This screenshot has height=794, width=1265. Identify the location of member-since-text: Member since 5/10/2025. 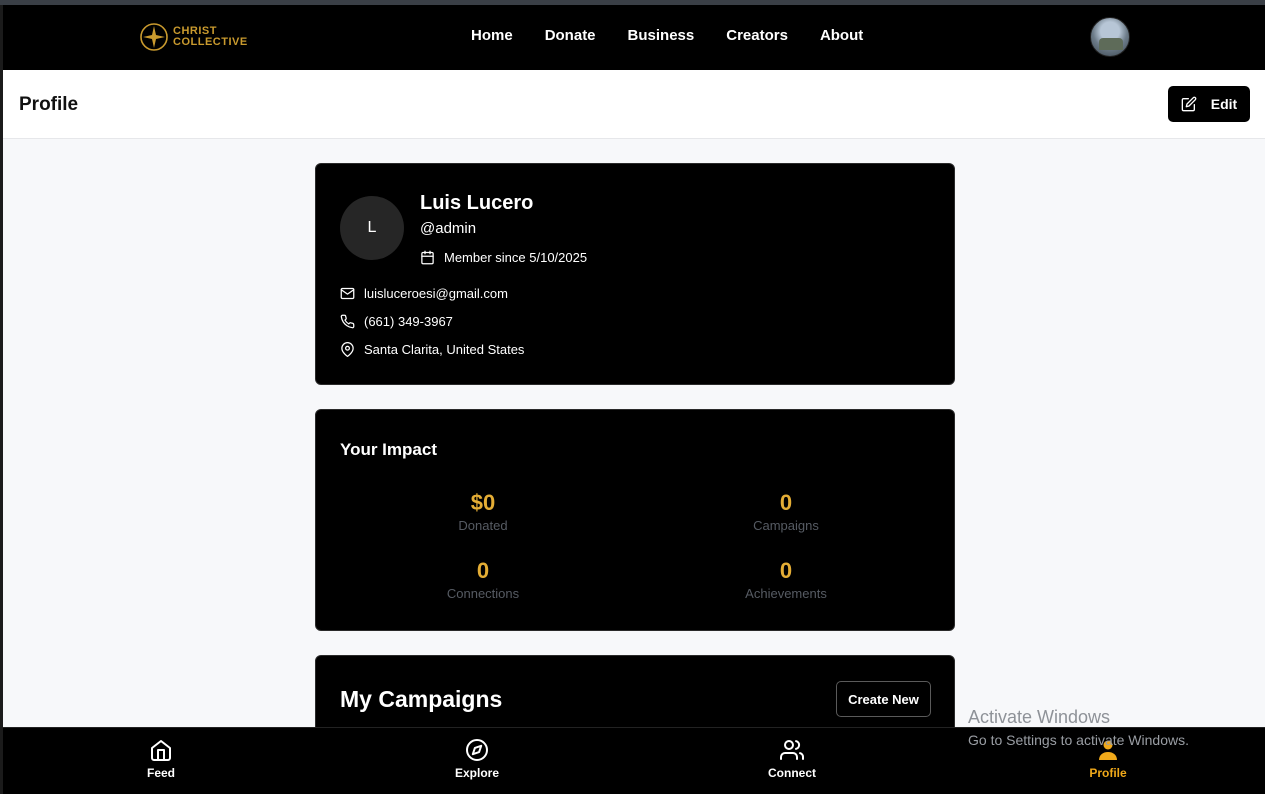
(516, 257).